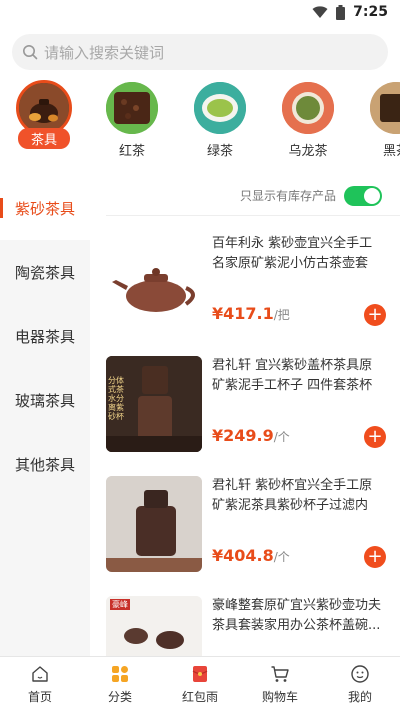  I want to click on category-row: 茶具 红茶 绿茶 乌龙茶 黑, so click(200, 121).